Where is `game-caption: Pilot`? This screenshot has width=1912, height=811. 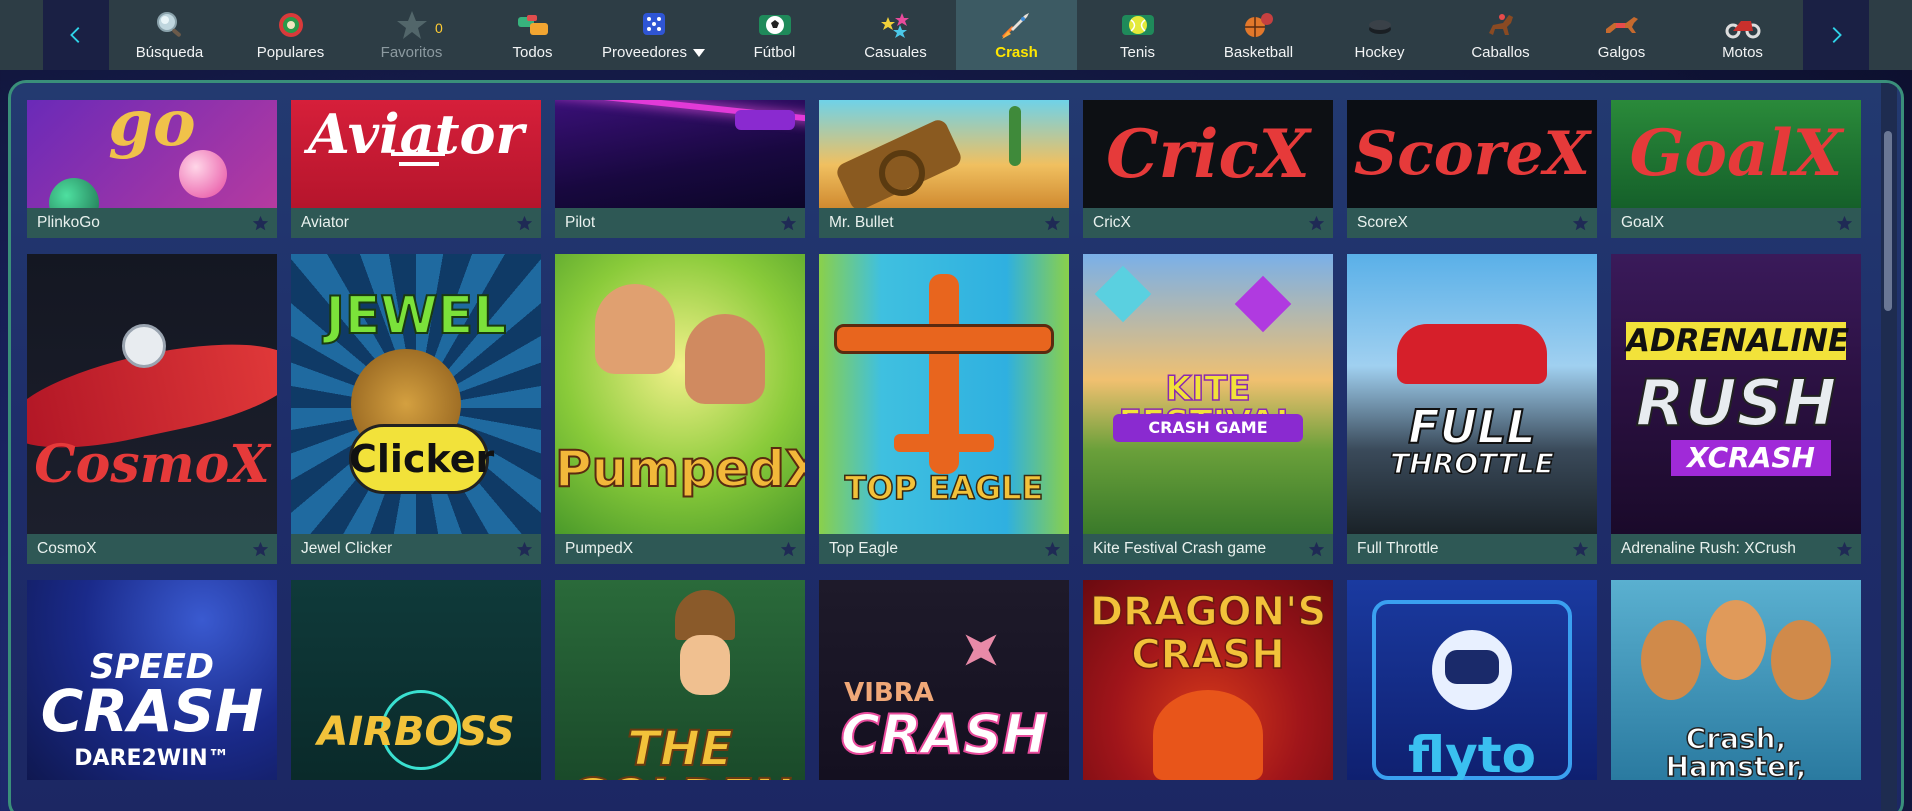 game-caption: Pilot is located at coordinates (680, 223).